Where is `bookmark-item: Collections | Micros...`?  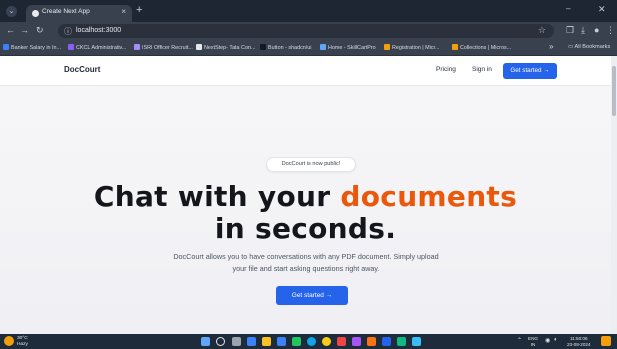
bookmark-item: Collections | Micros... is located at coordinates (481, 47).